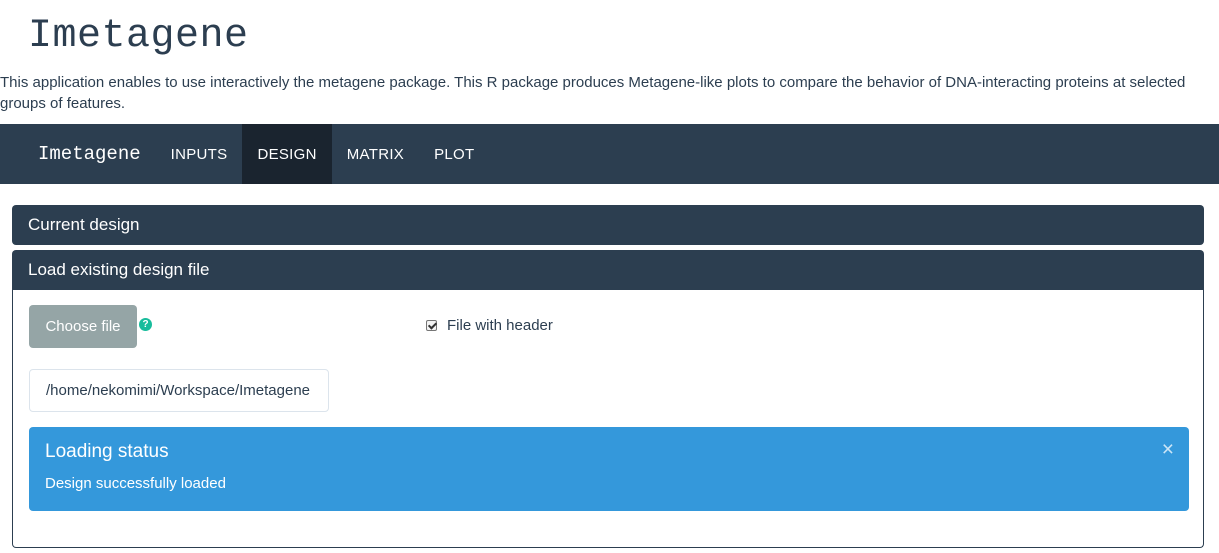 The width and height of the screenshot is (1219, 553). I want to click on close-icon: ×, so click(1168, 449).